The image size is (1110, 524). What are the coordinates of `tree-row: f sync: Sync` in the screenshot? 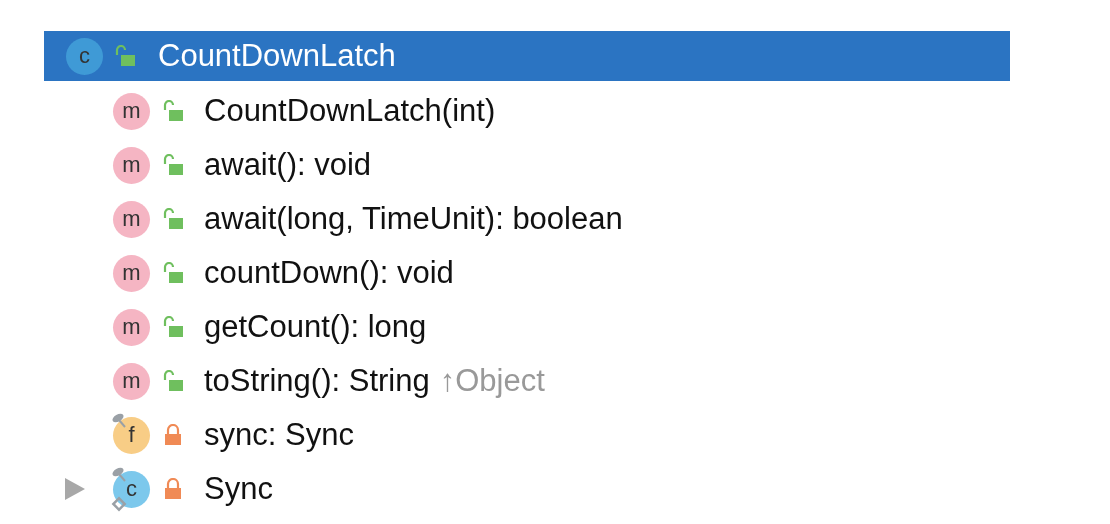 It's located at (555, 435).